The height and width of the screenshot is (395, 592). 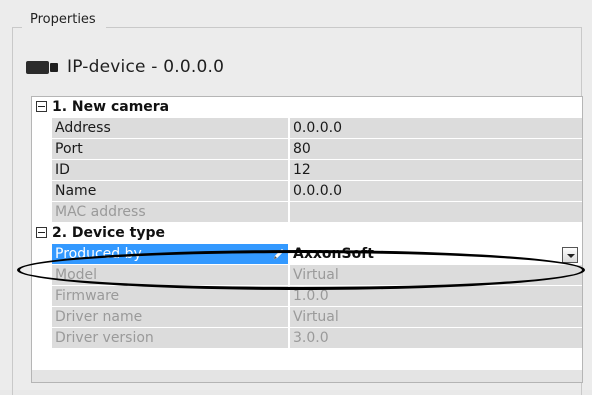 What do you see at coordinates (170, 338) in the screenshot?
I see `property-name: Driver version` at bounding box center [170, 338].